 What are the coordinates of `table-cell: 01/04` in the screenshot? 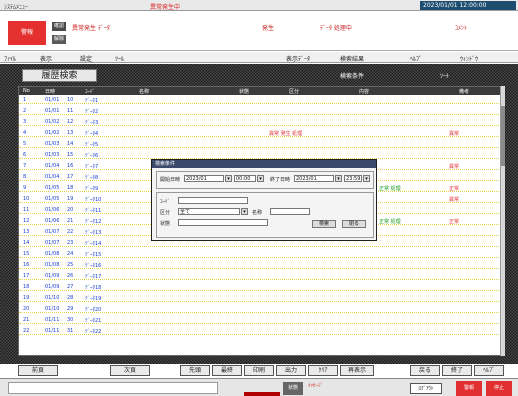 It's located at (52, 166).